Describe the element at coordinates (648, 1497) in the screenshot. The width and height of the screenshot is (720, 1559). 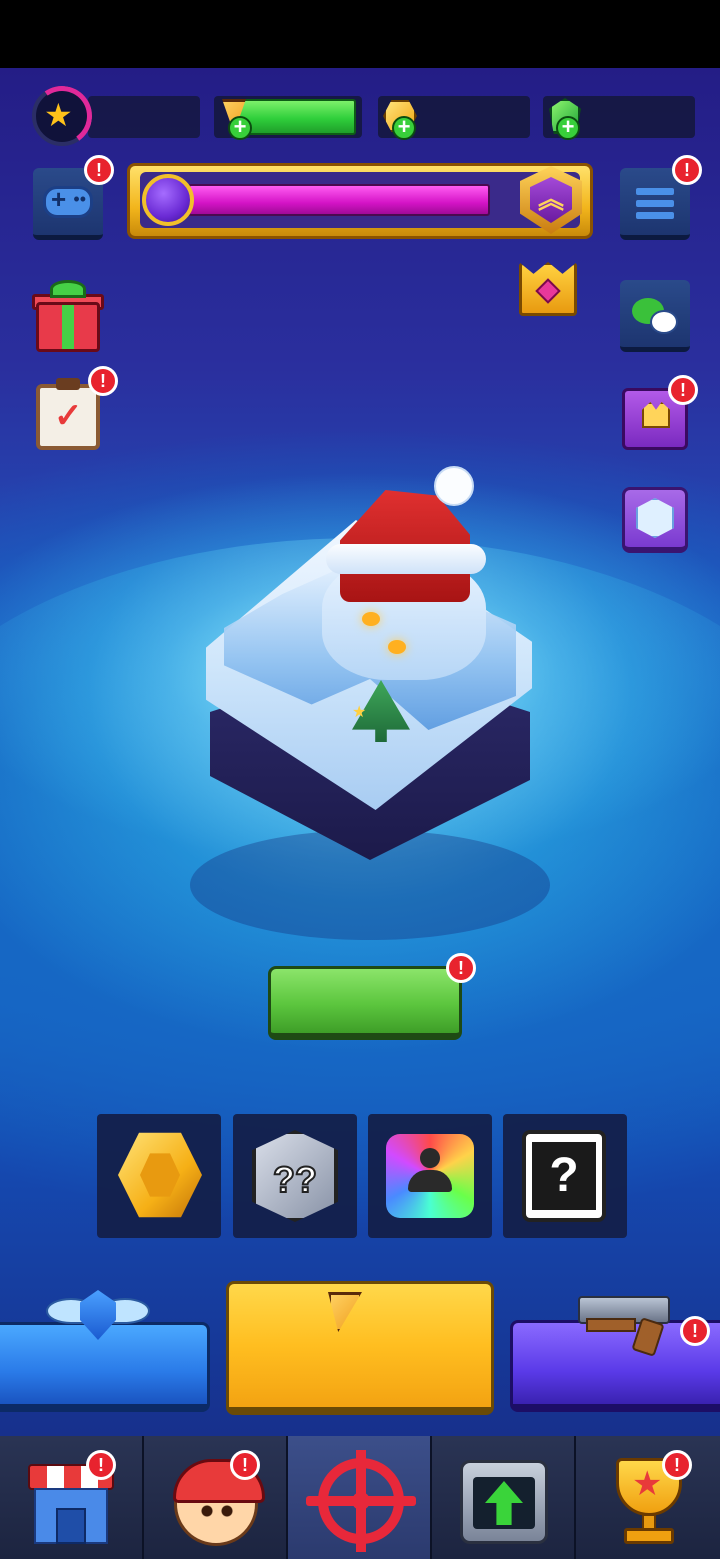
I see `nav-trophies: ★ !` at that location.